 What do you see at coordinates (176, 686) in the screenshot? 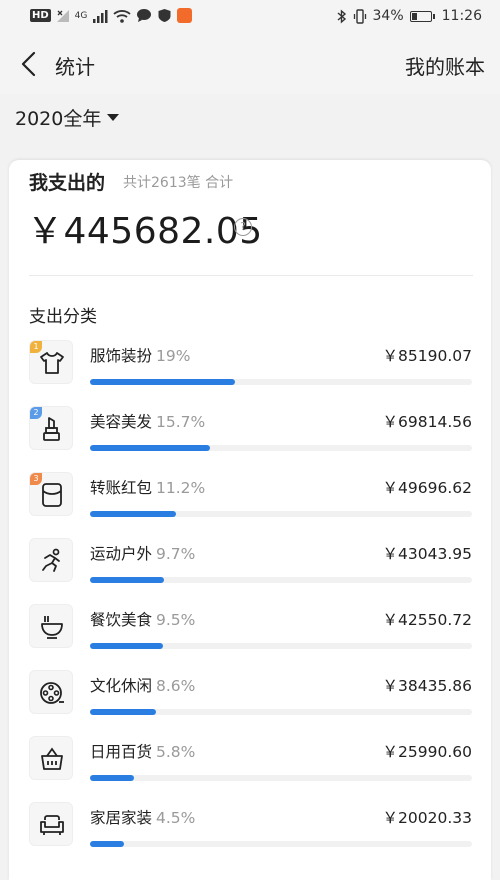
I see `category-percent: 8.6%` at bounding box center [176, 686].